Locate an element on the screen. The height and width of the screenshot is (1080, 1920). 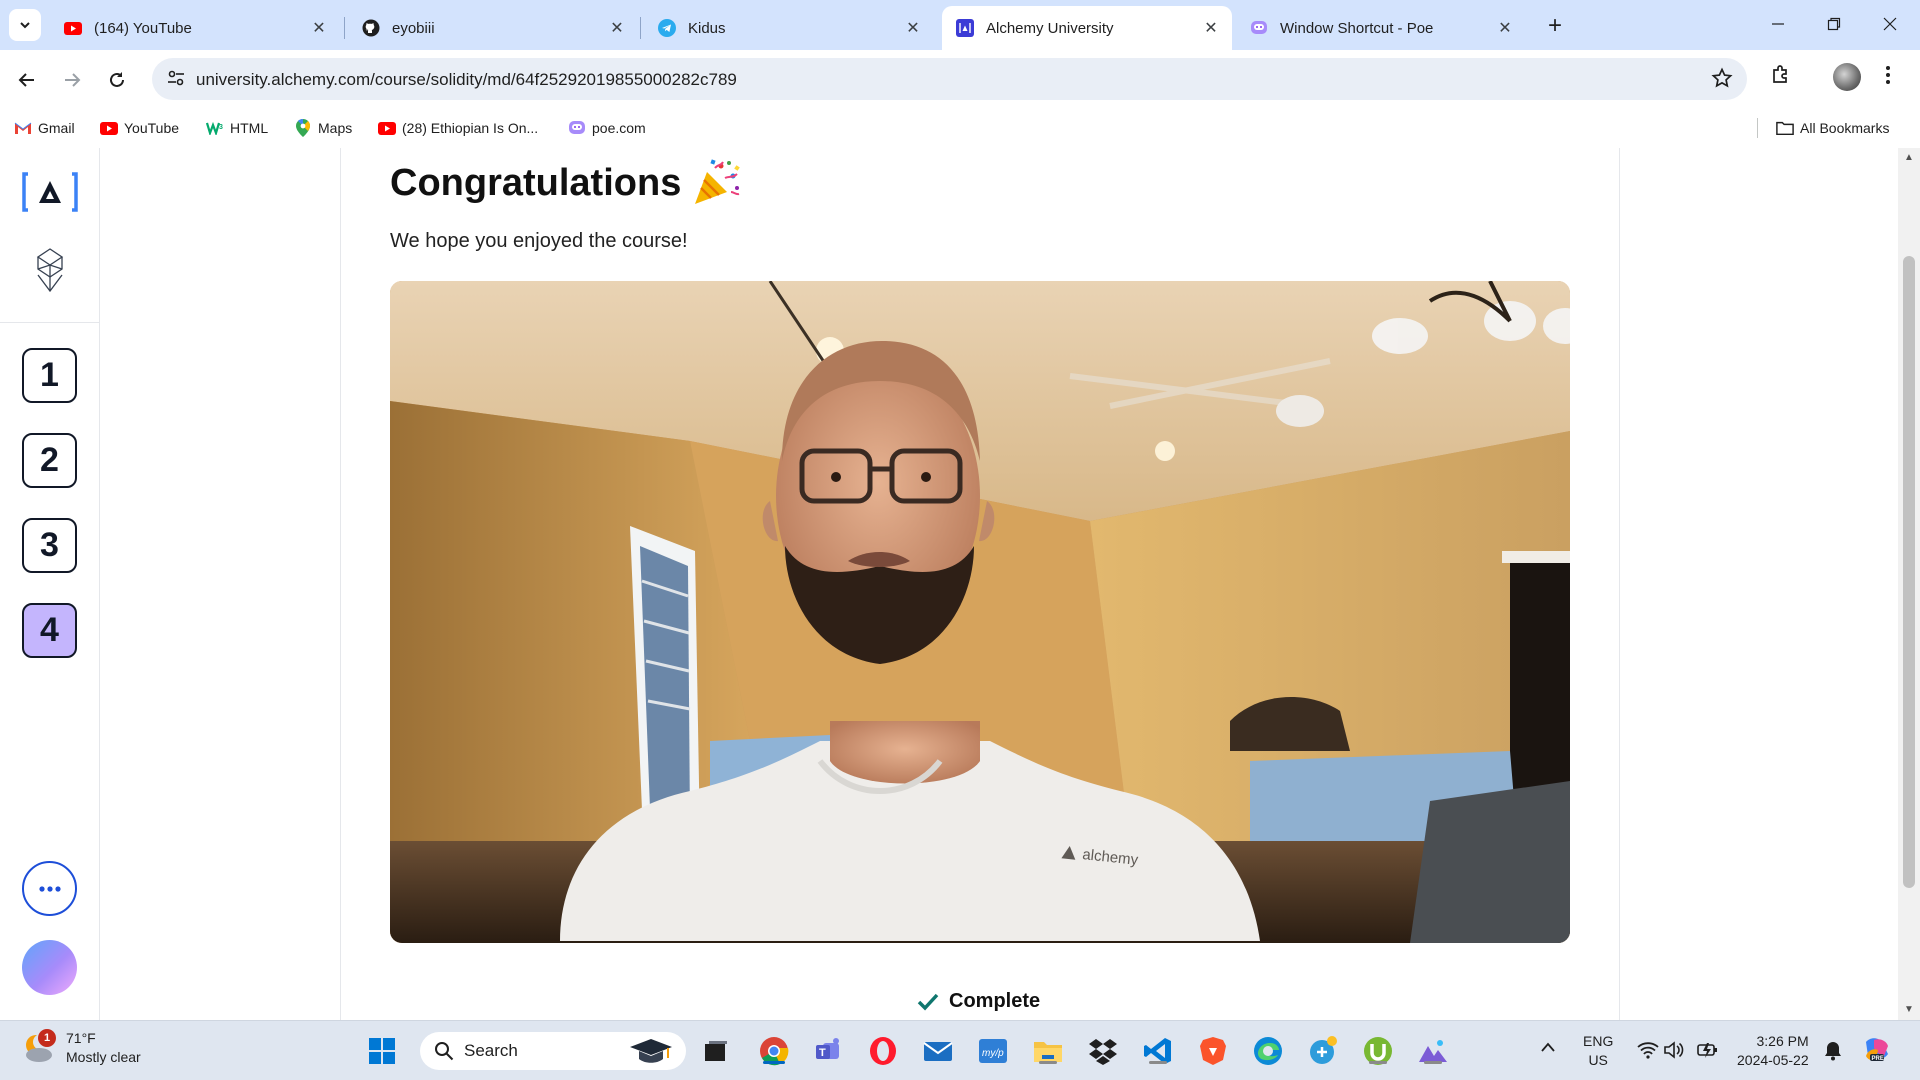
page-scrollbar: ▲ ▼ is located at coordinates (1909, 584).